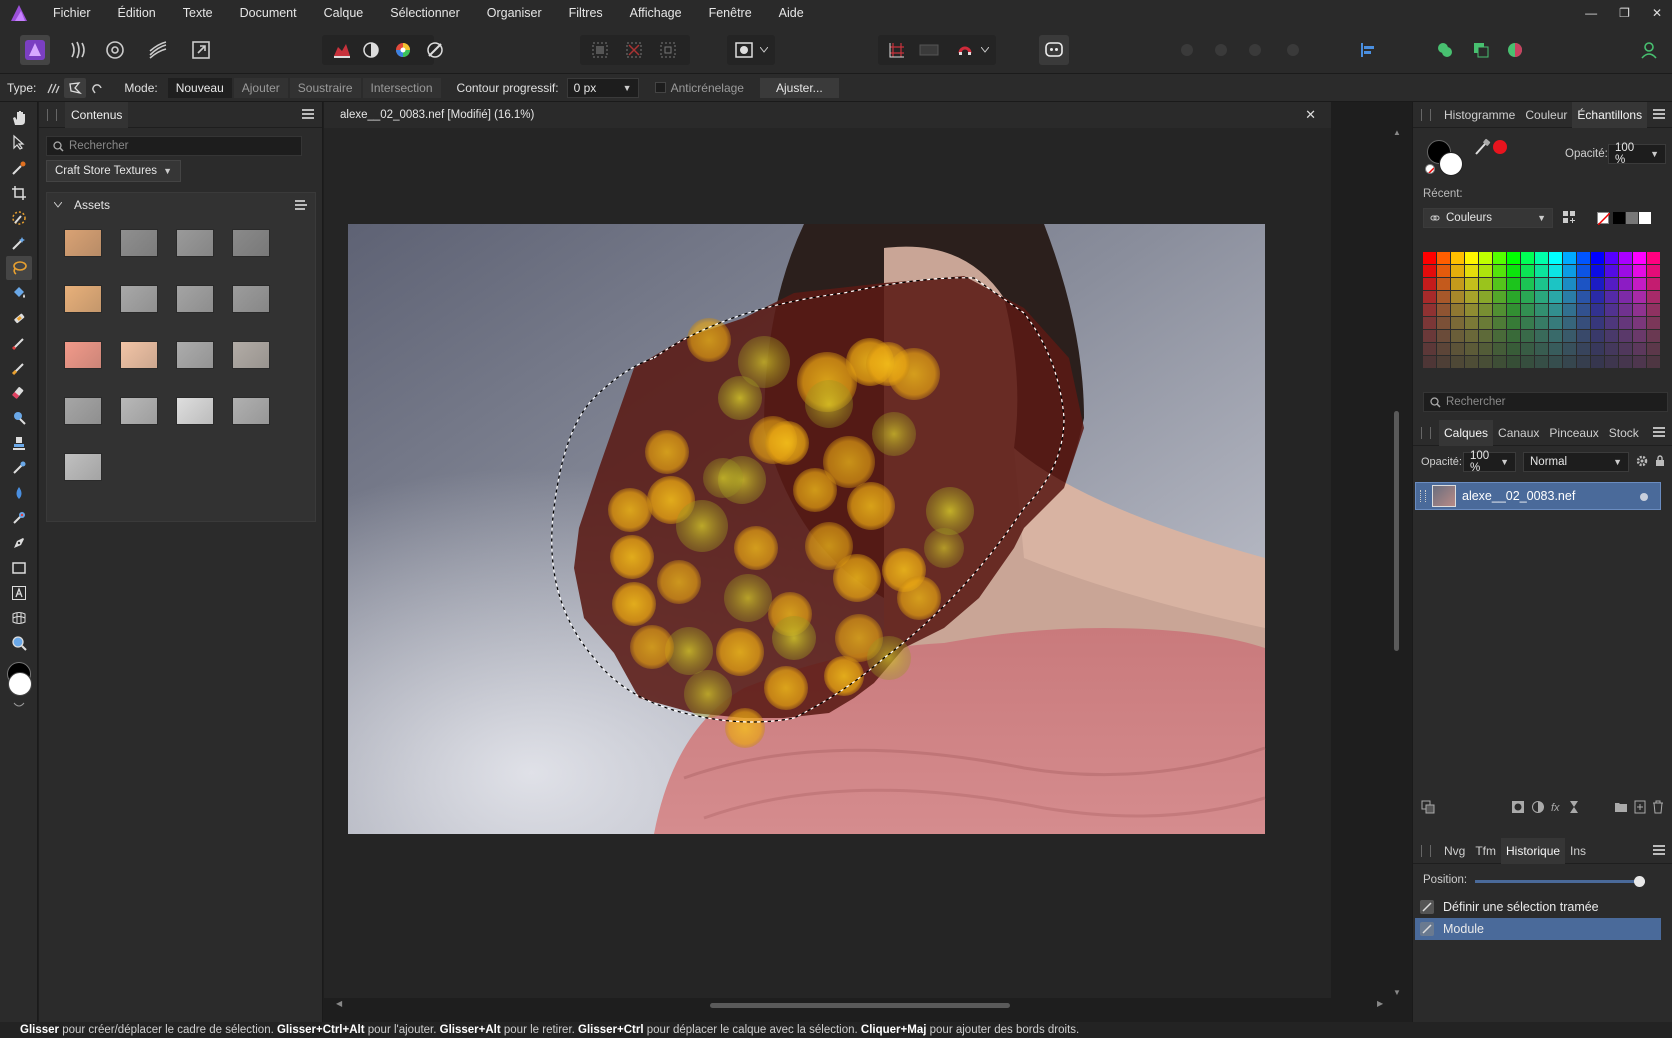  Describe the element at coordinates (113, 171) in the screenshot. I see `category-select: Craft Store Textures ▼` at that location.